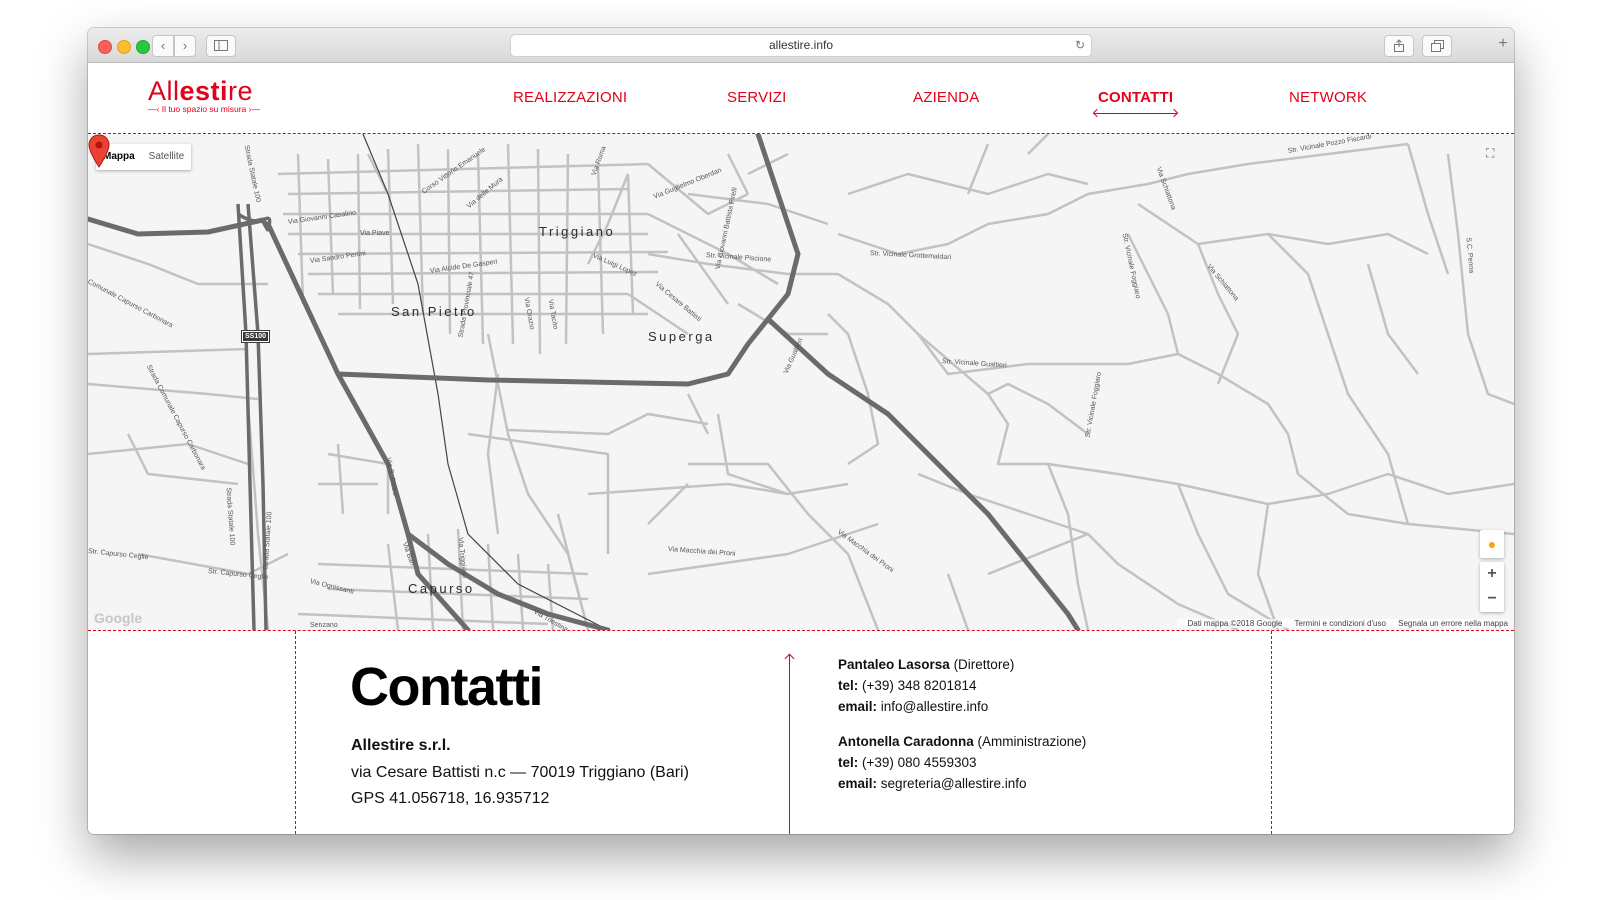 The height and width of the screenshot is (900, 1600). I want to click on nav-servizi: SERVIZI, so click(756, 97).